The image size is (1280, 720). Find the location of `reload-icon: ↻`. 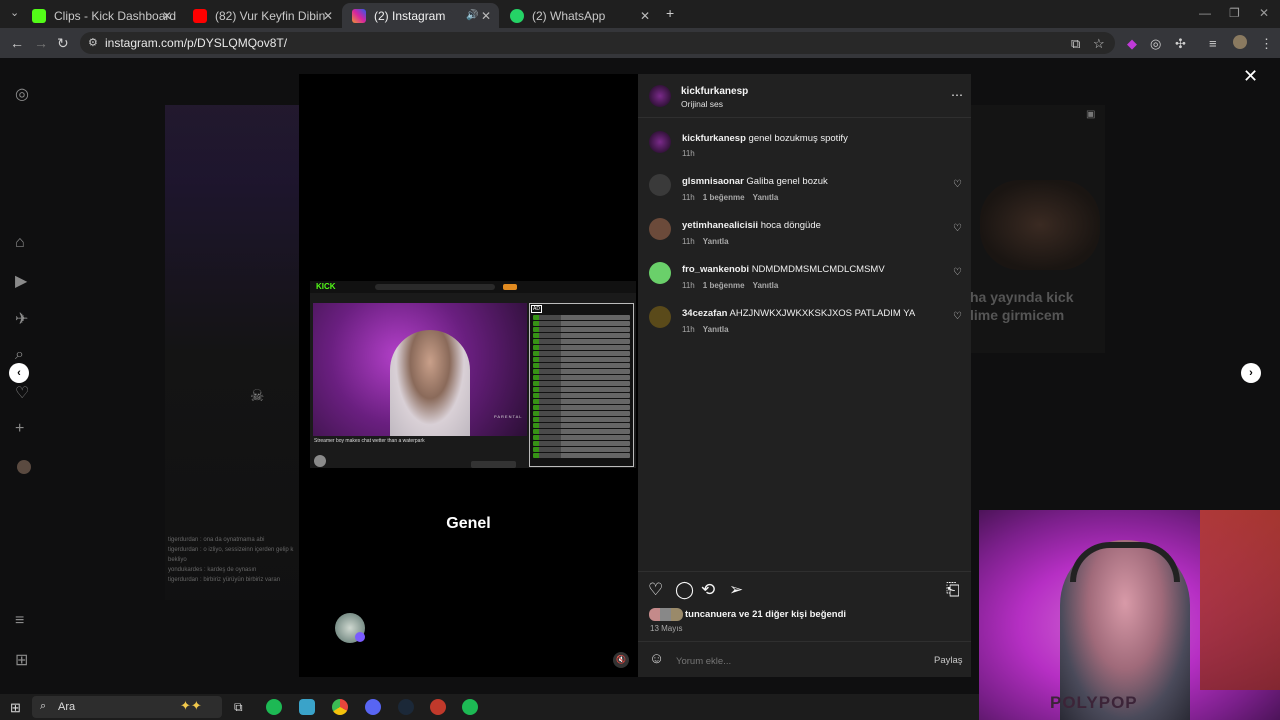

reload-icon: ↻ is located at coordinates (63, 43).